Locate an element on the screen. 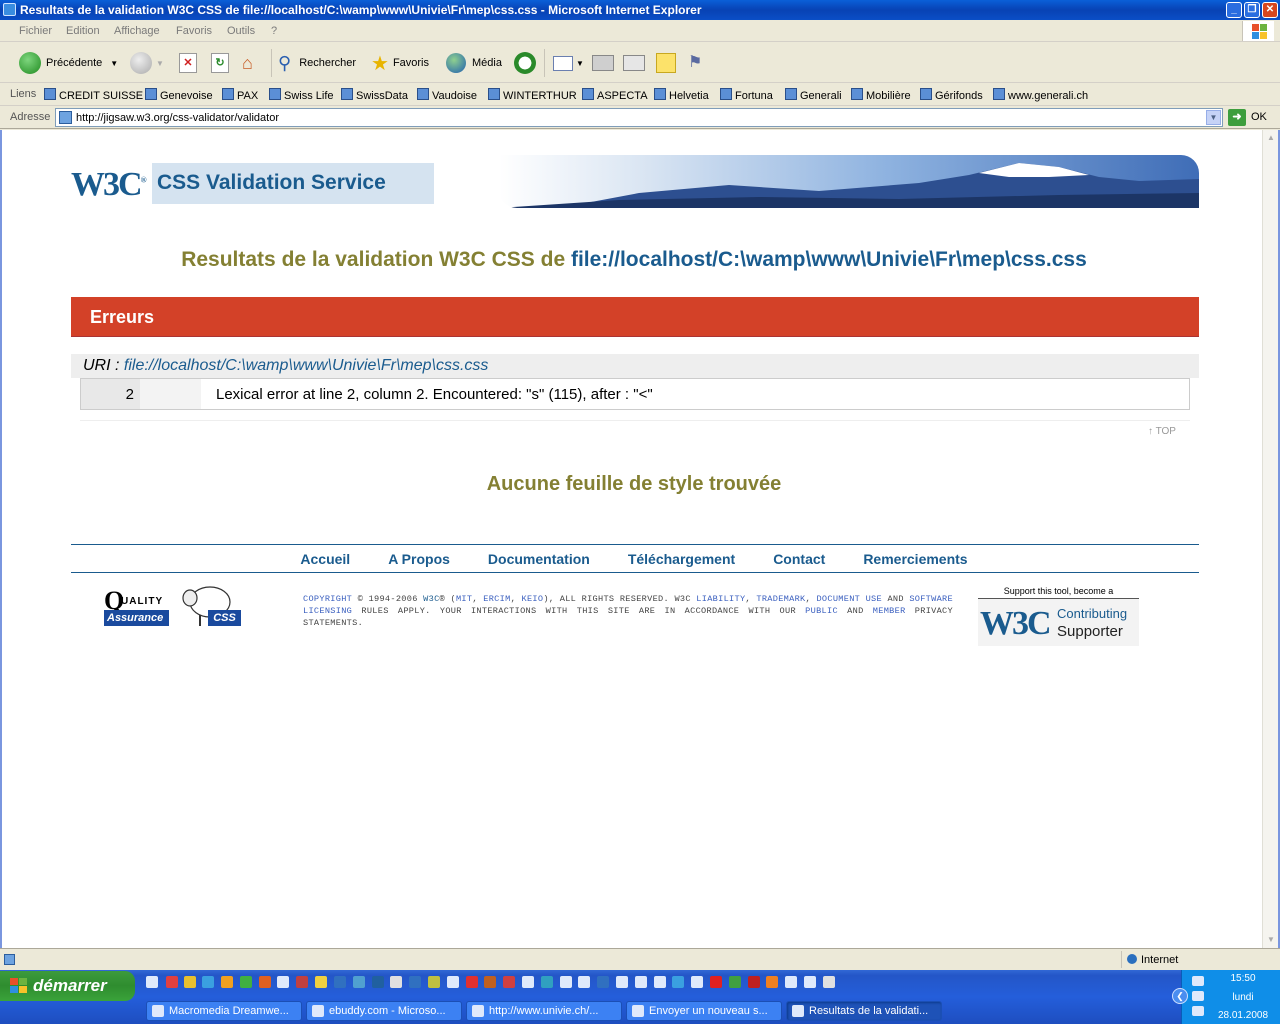 The height and width of the screenshot is (1024, 1280). media-button: Média is located at coordinates (474, 63).